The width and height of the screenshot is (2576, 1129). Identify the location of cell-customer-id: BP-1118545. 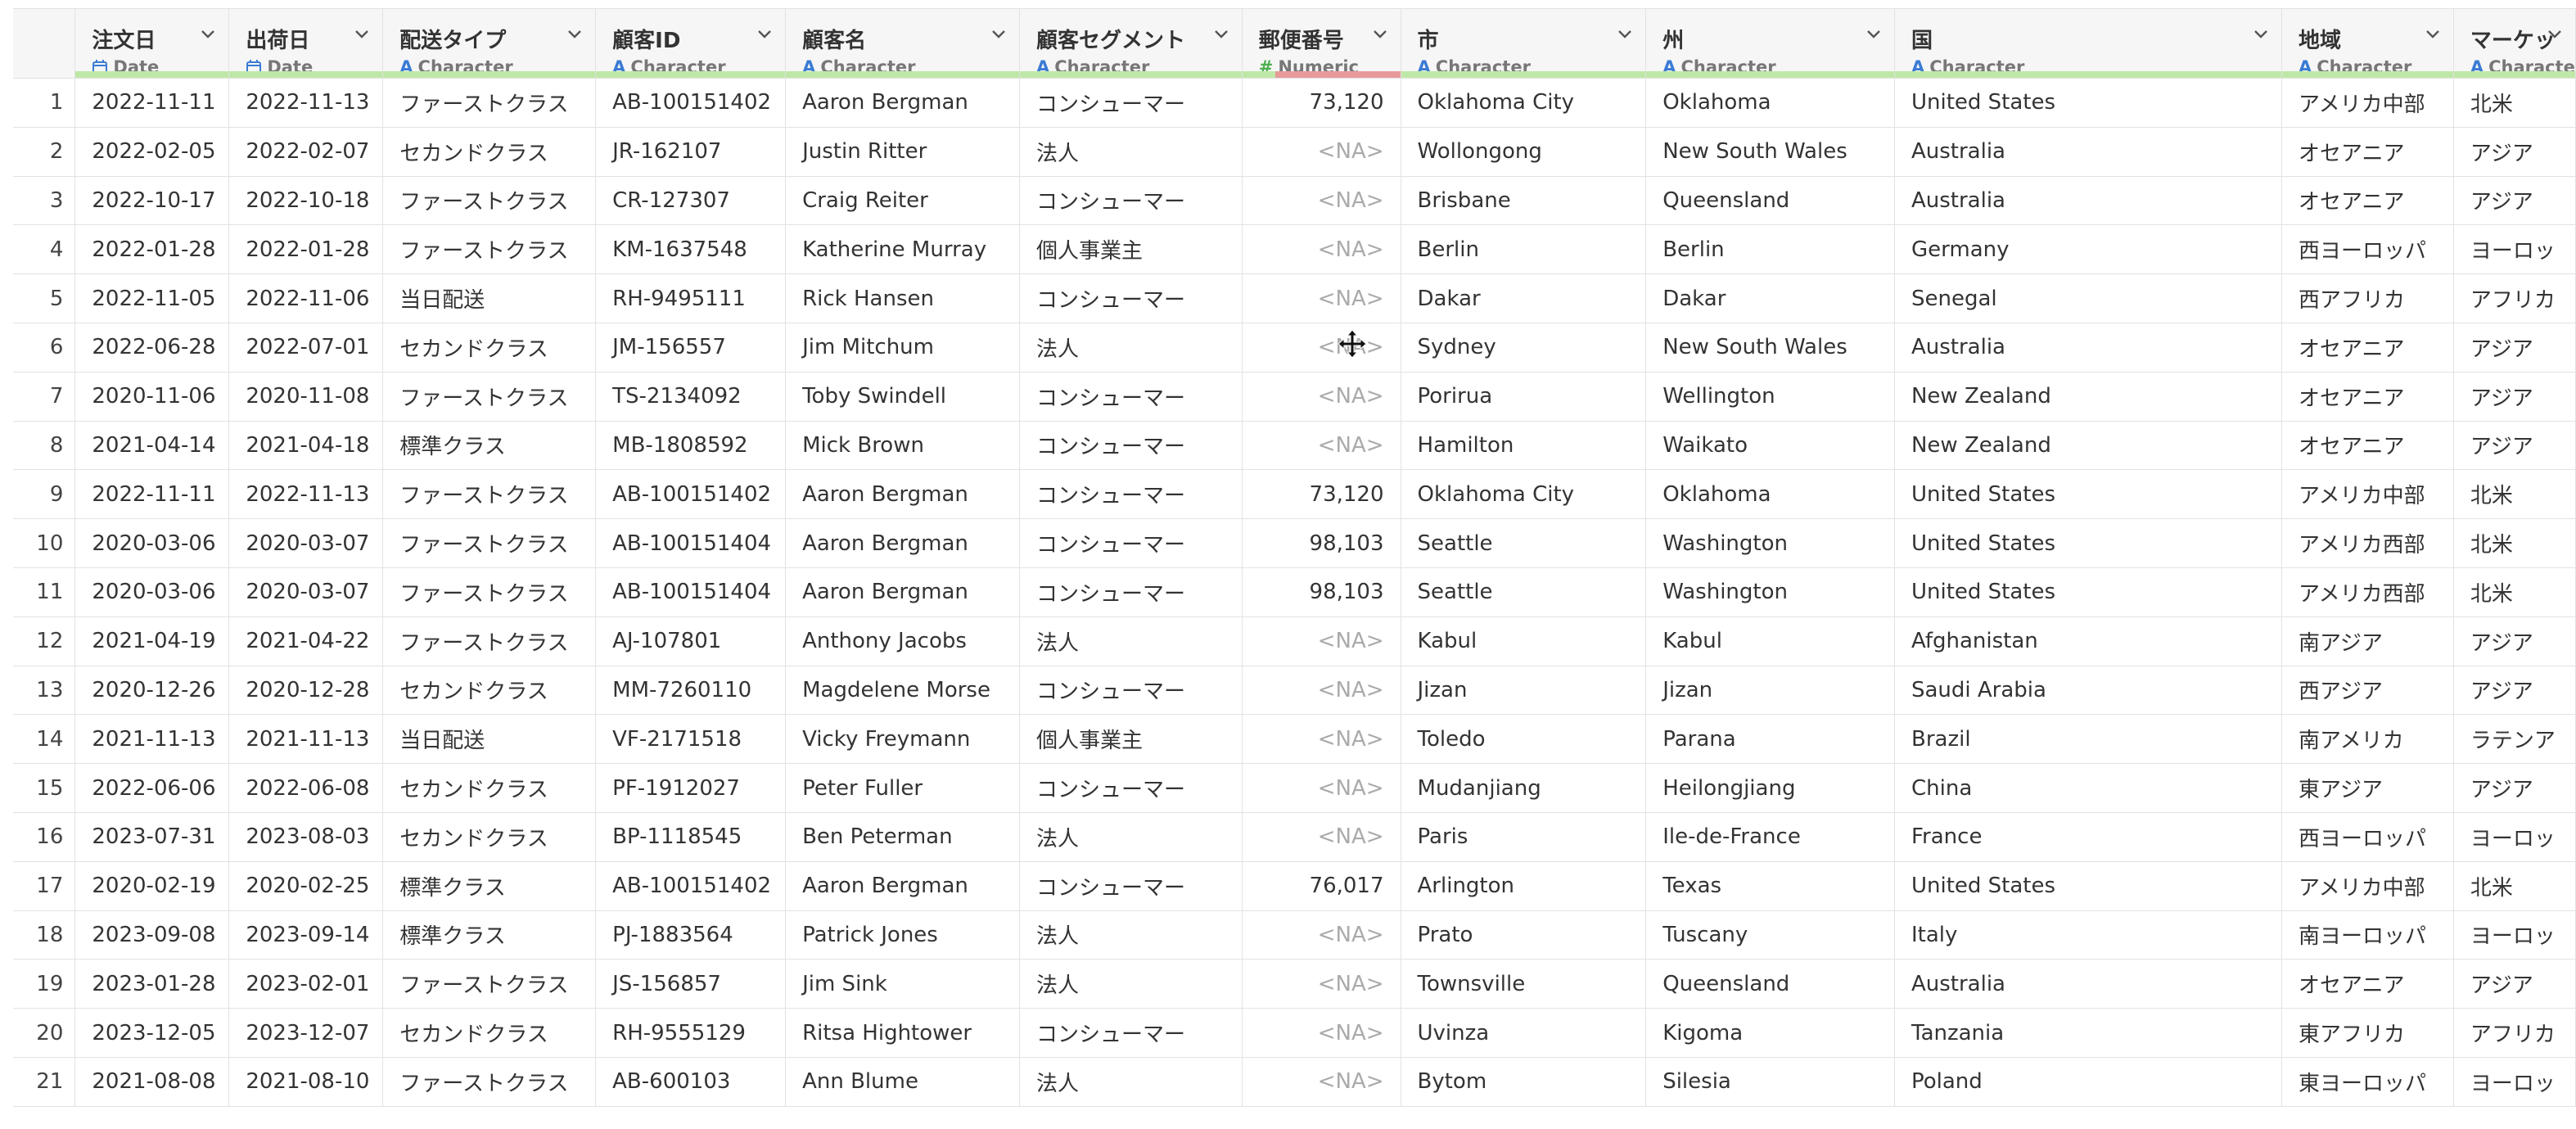
(691, 837).